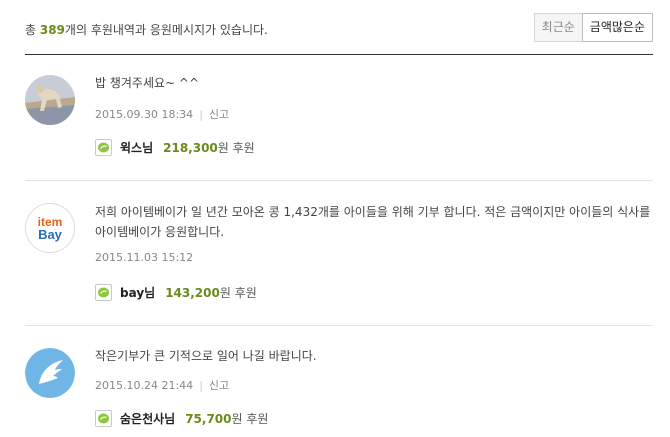  I want to click on itembay-logo-avatar: item Bay, so click(50, 228).